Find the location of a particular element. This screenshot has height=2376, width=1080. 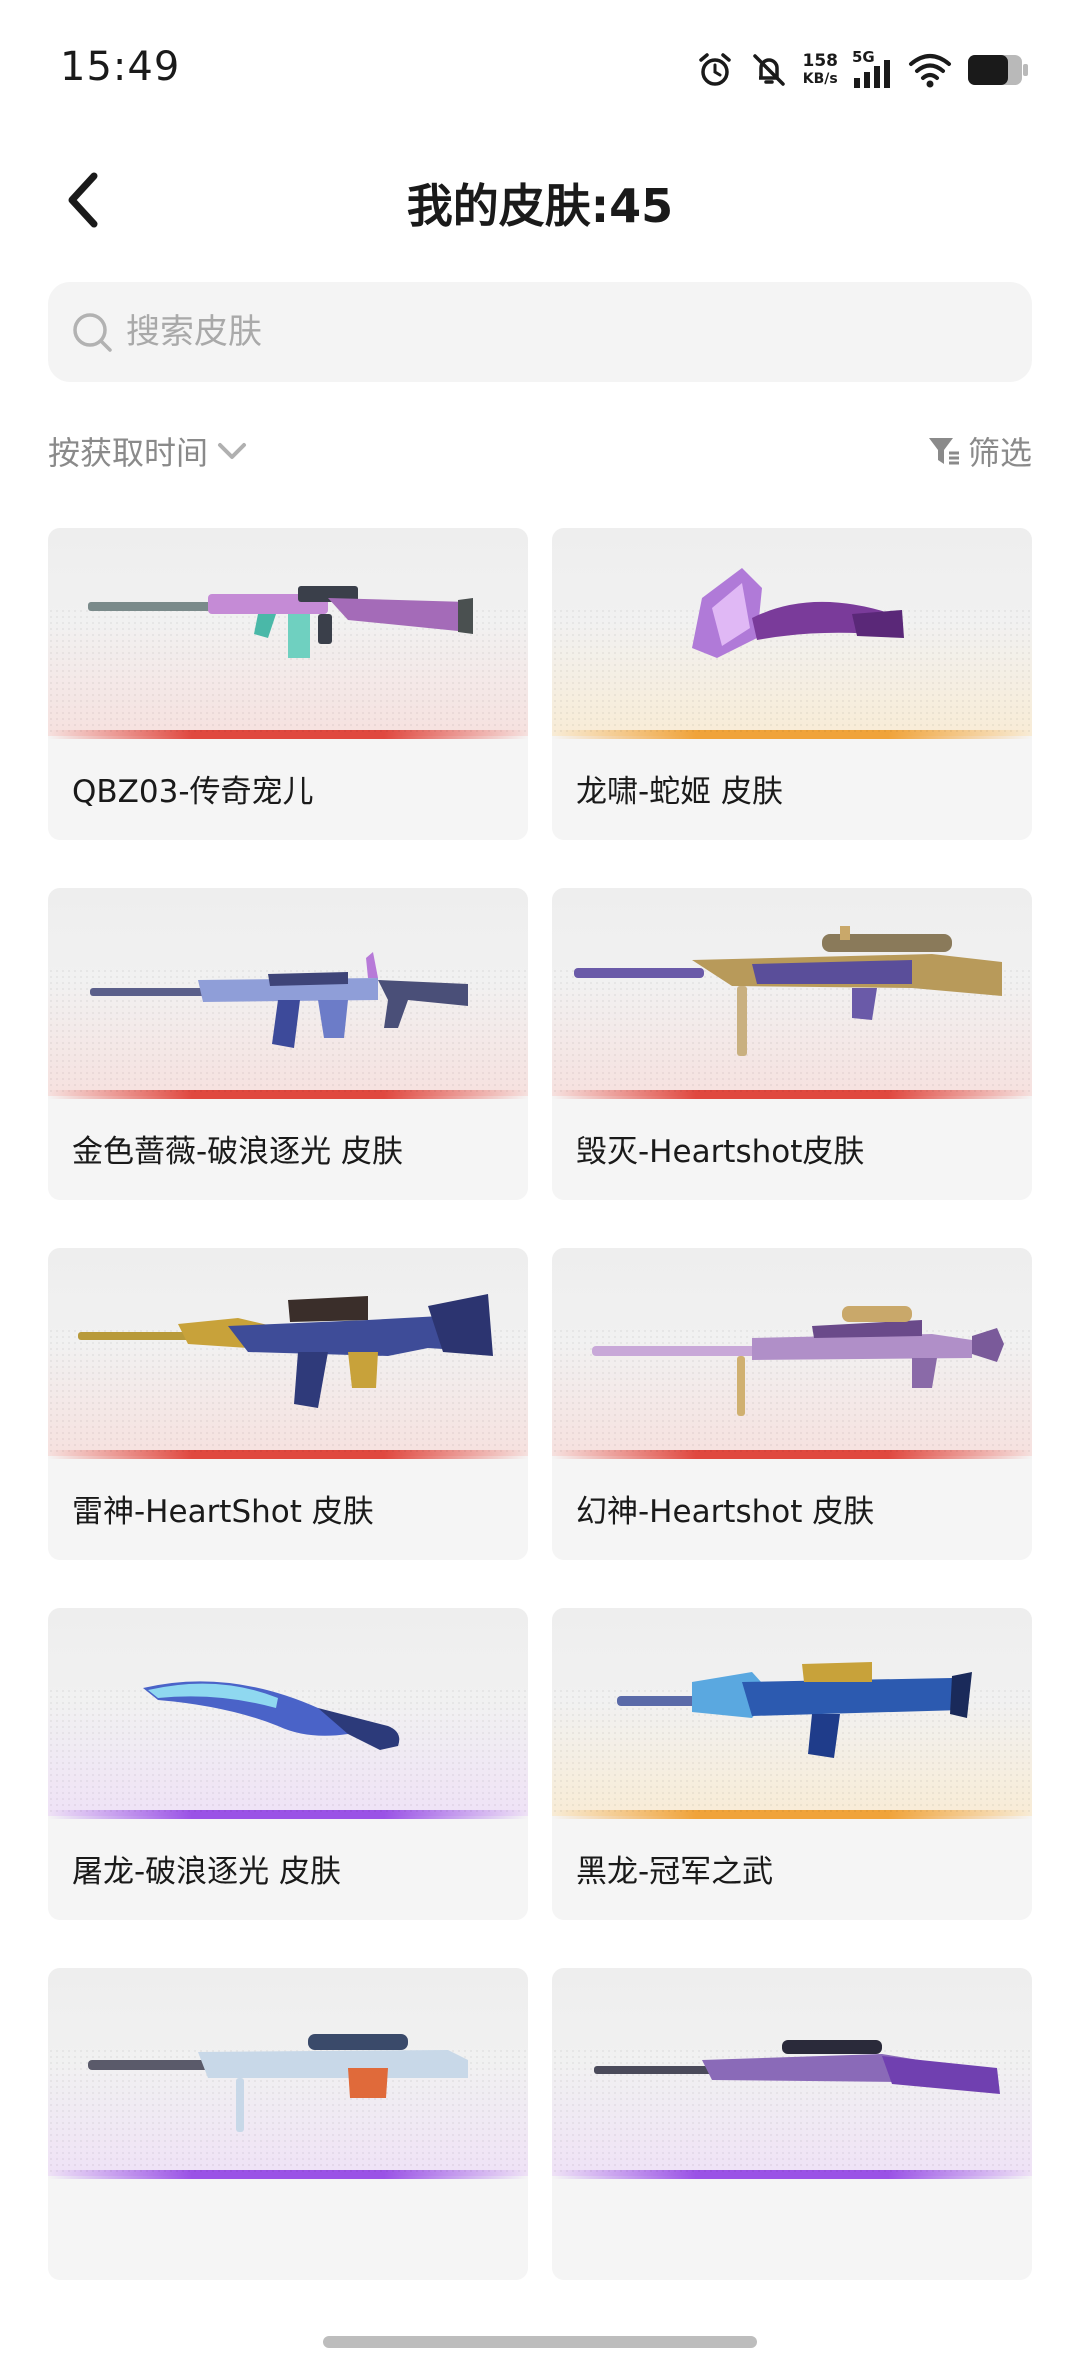

signal-label: 5G is located at coordinates (863, 57).